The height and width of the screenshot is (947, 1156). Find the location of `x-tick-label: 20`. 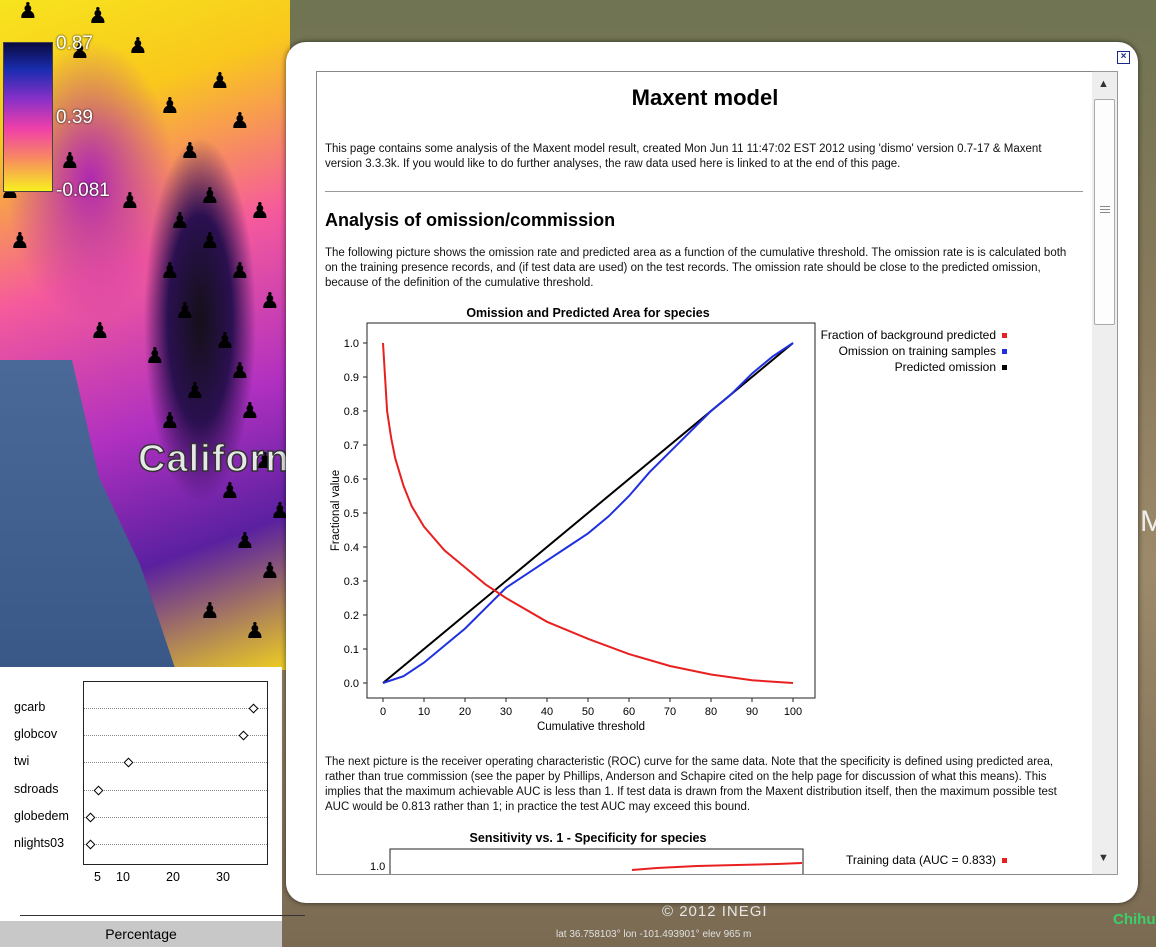

x-tick-label: 20 is located at coordinates (465, 712).